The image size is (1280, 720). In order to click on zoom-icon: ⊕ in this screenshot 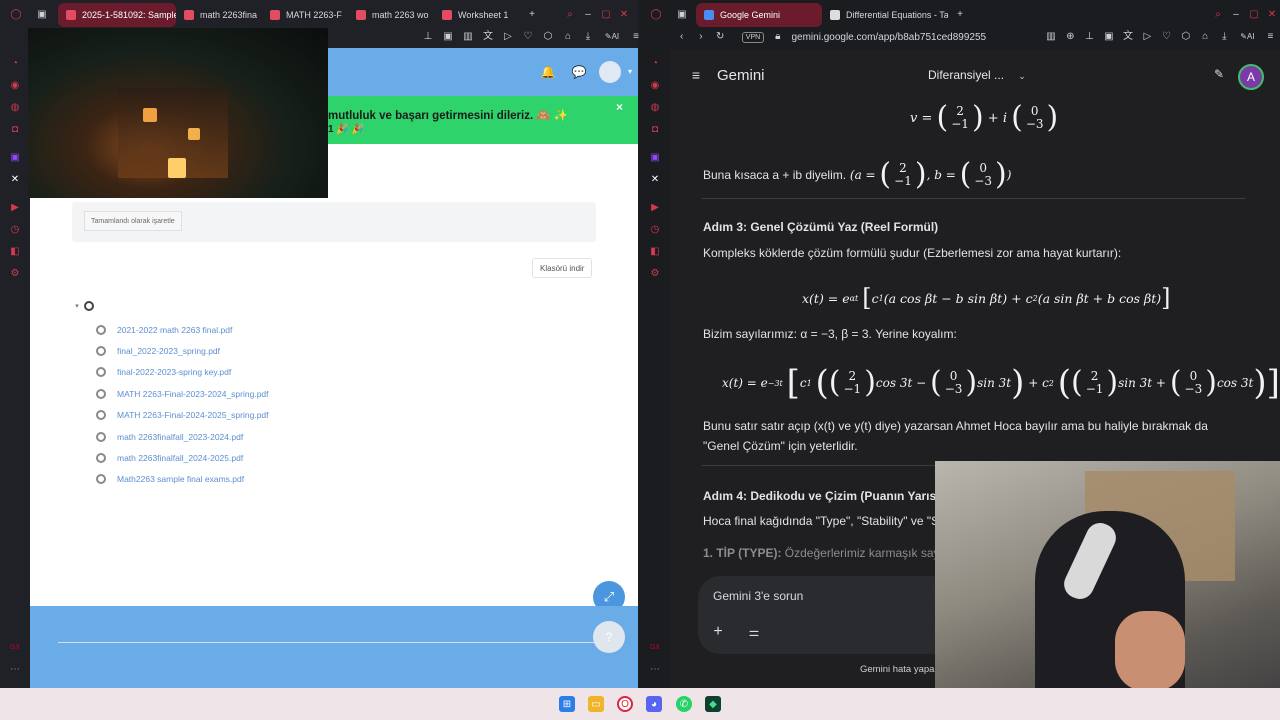, I will do `click(1070, 37)`.